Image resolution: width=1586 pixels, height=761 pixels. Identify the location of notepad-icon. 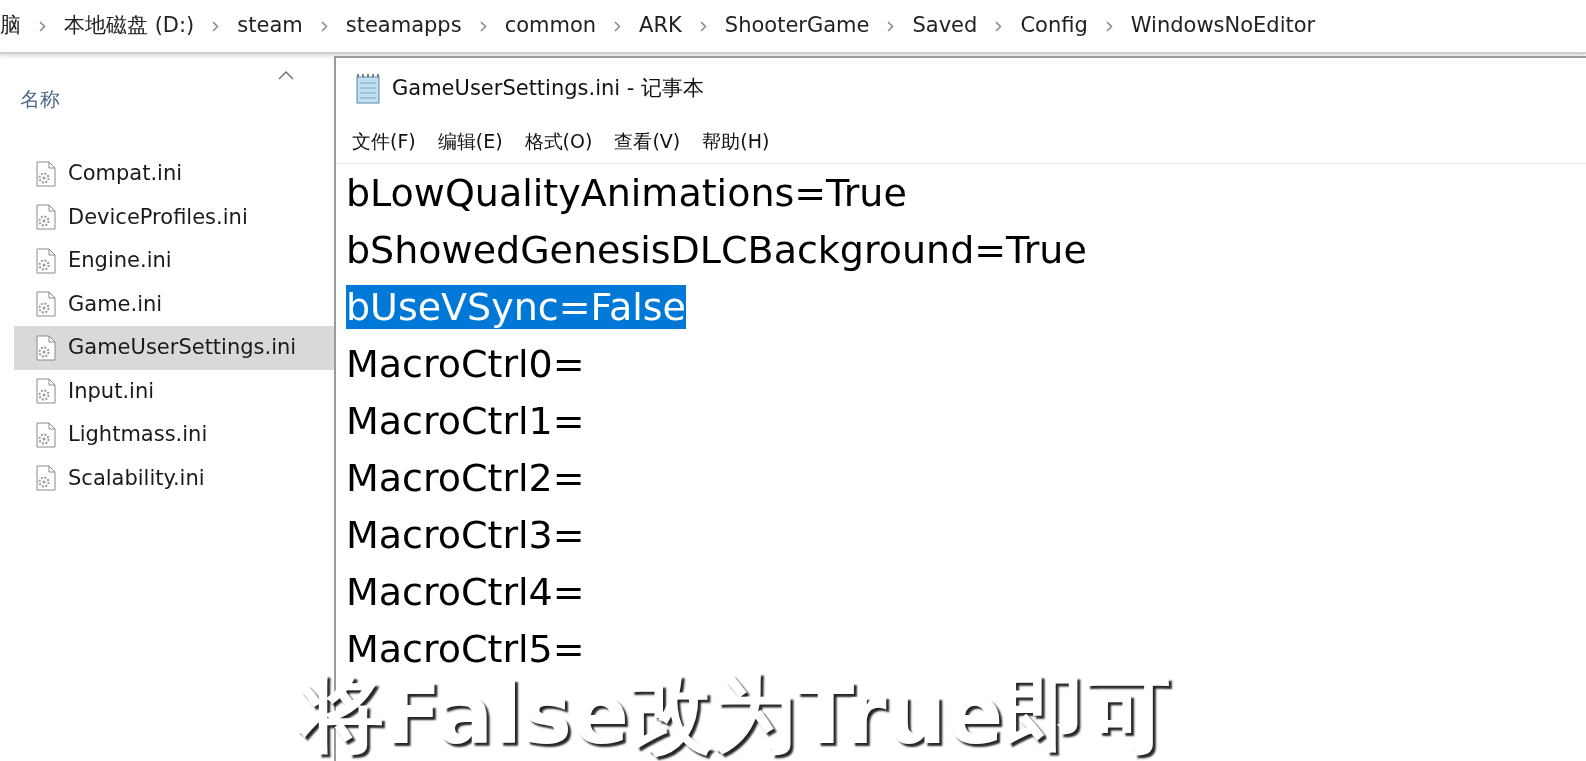
(368, 89).